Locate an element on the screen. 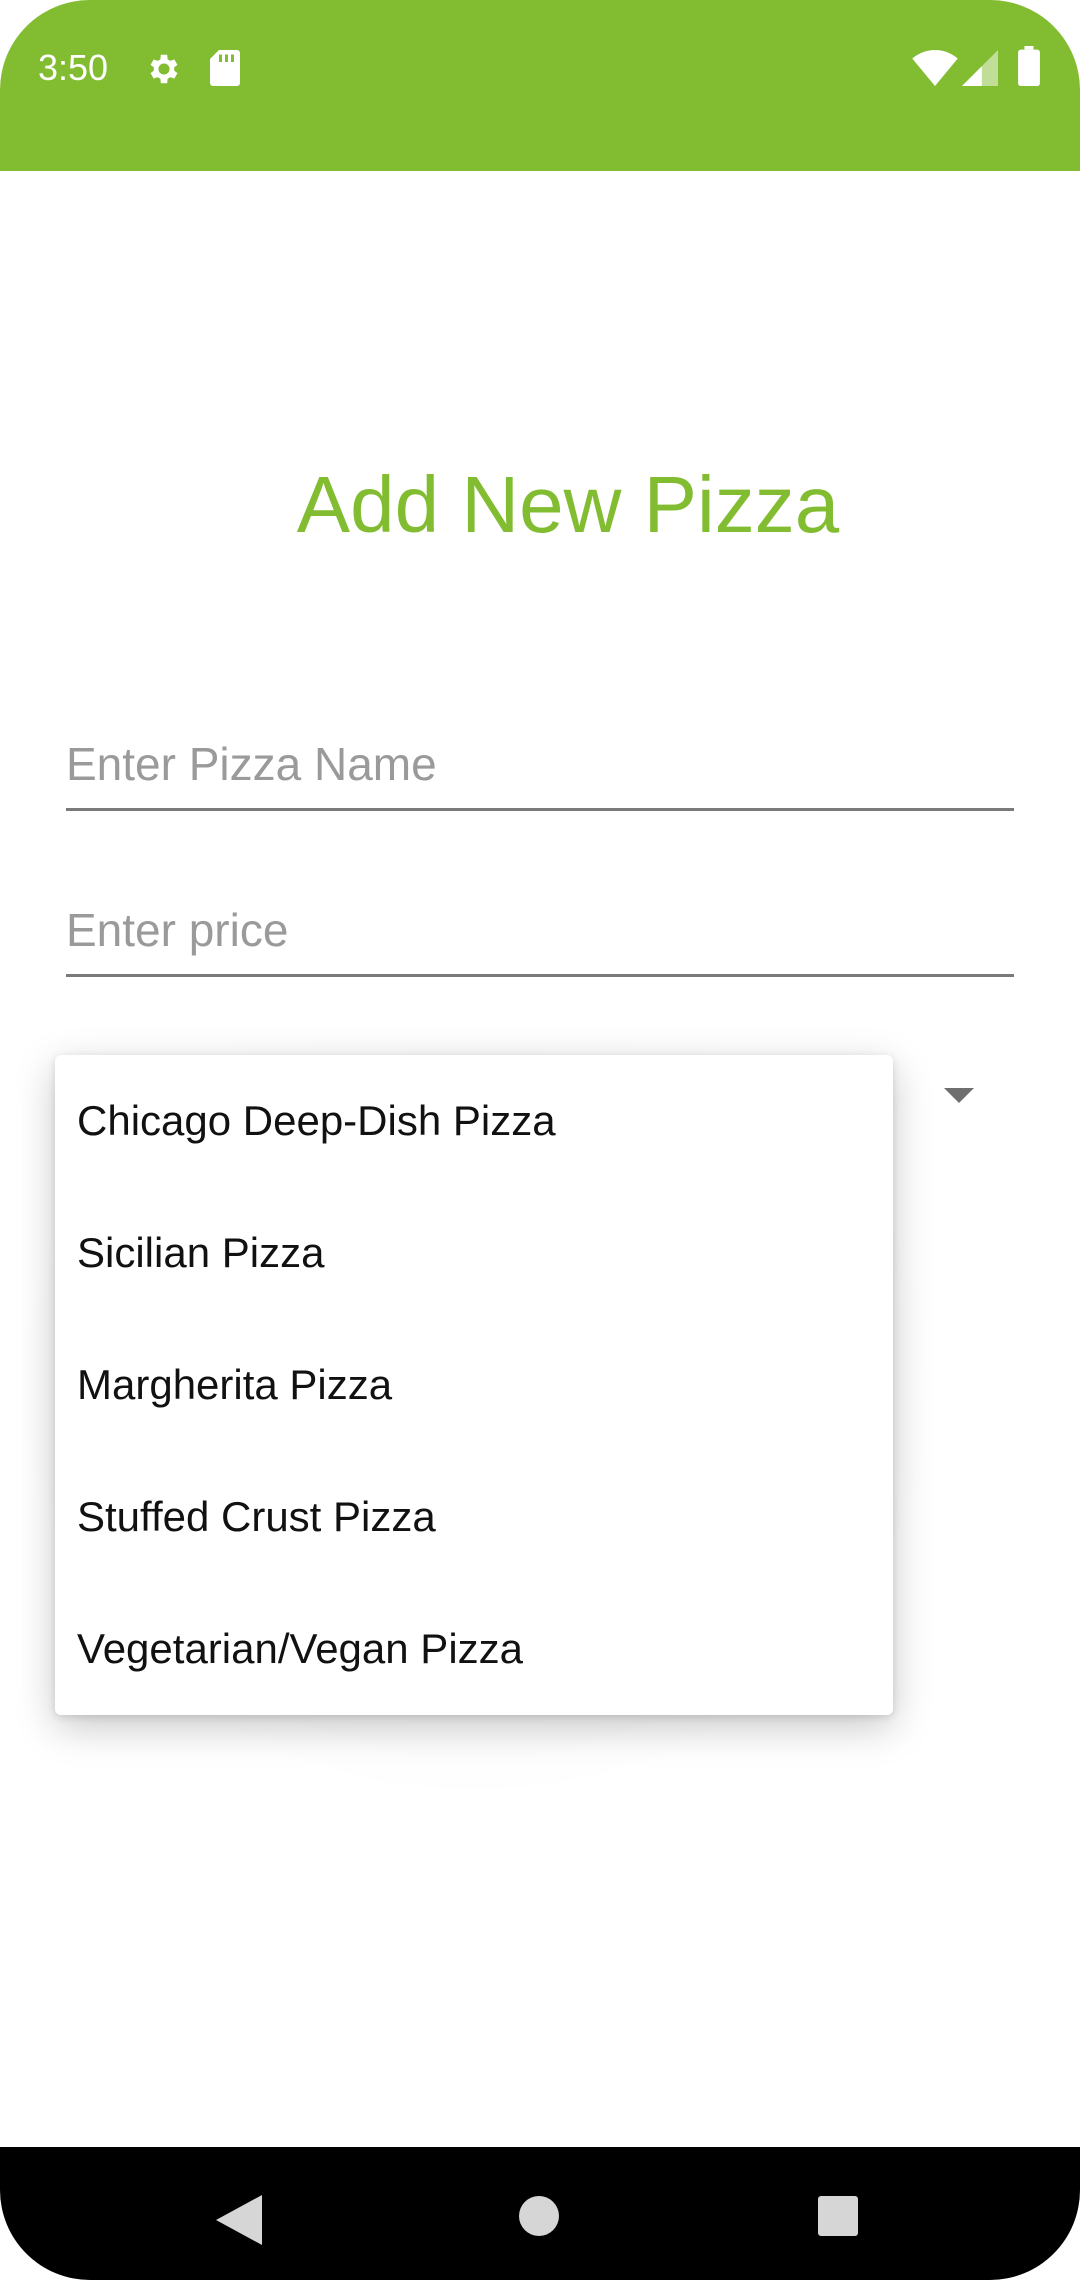  status-bar: 3:50 is located at coordinates (540, 85).